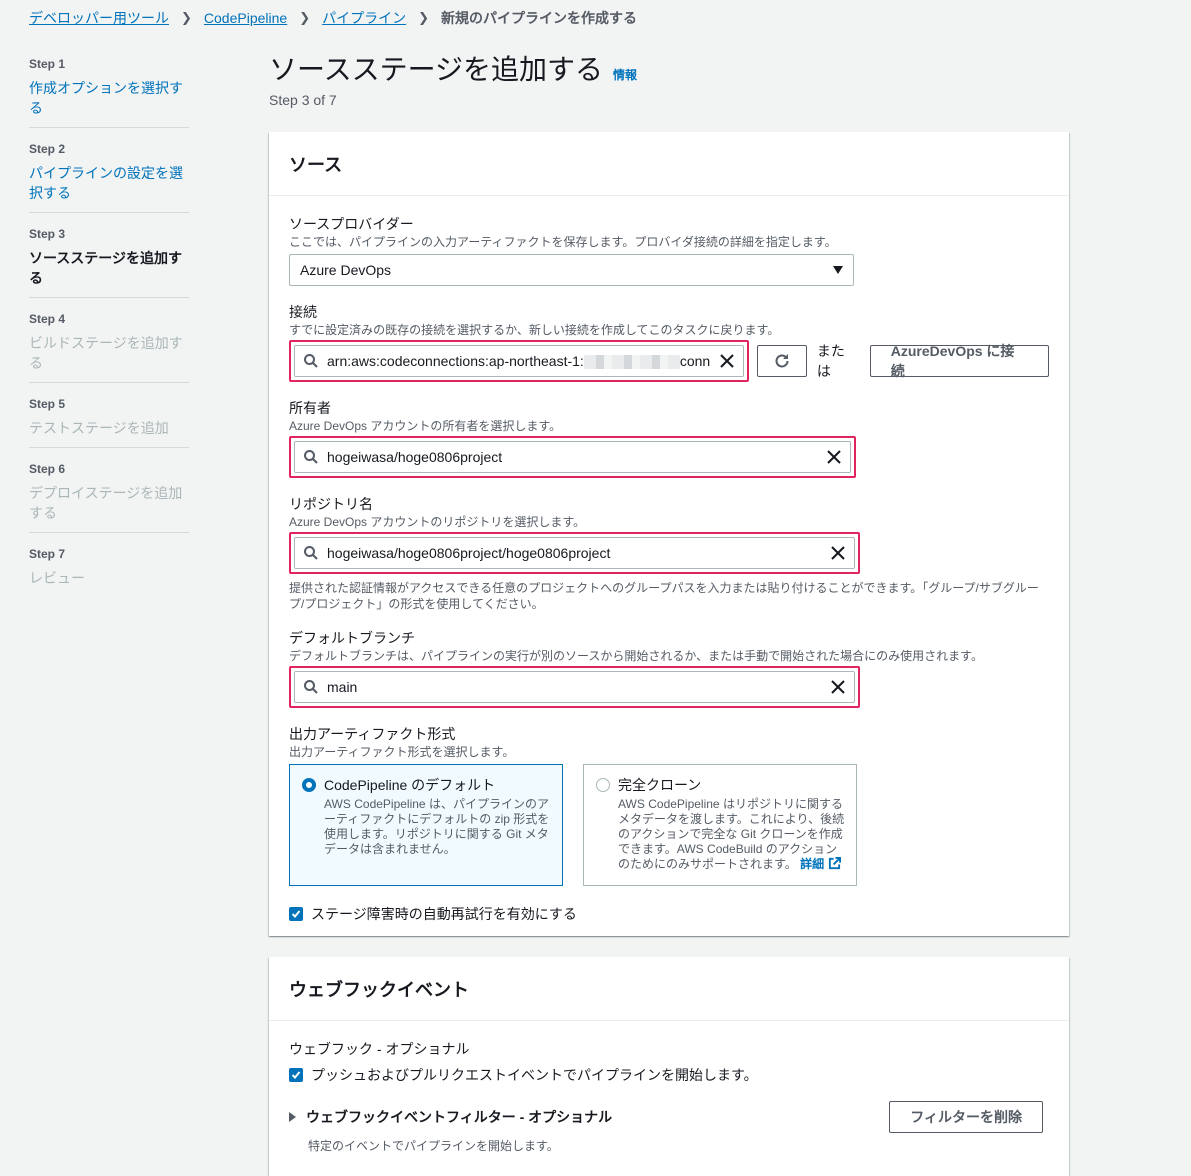  What do you see at coordinates (660, 785) in the screenshot?
I see `tile-title: 完全クローン` at bounding box center [660, 785].